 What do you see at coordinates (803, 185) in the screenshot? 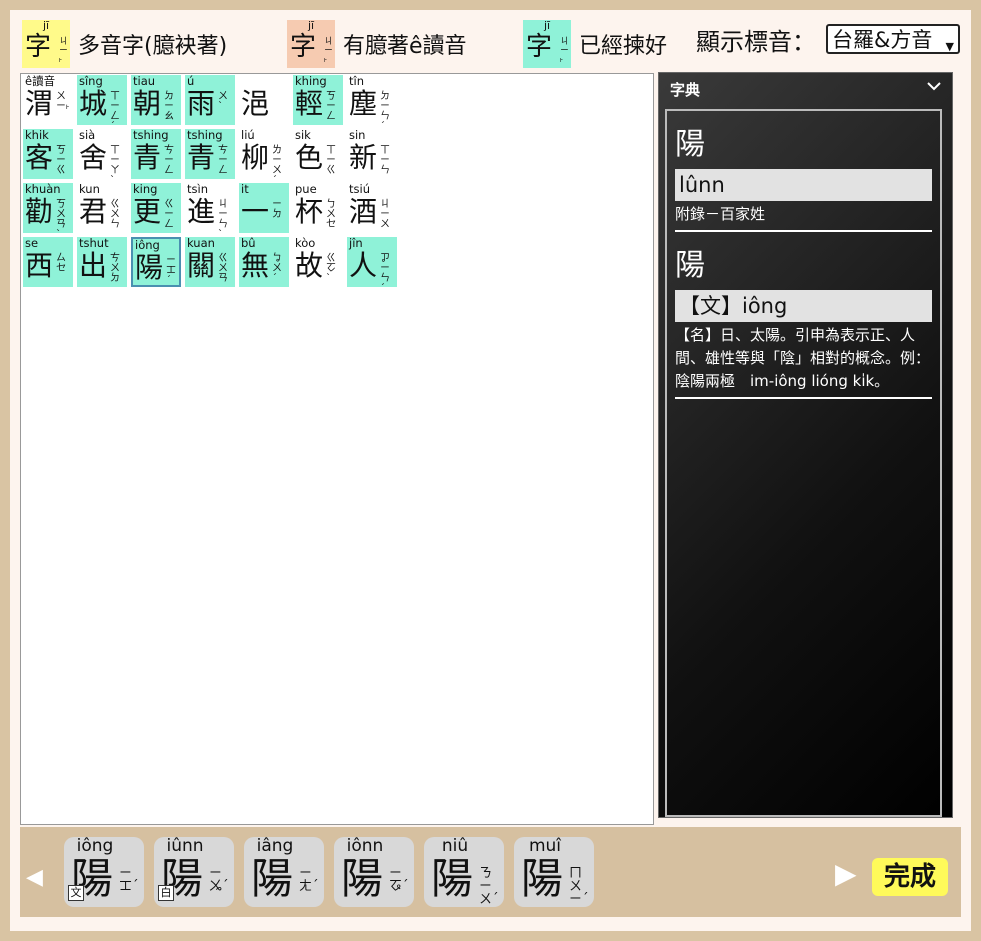
I see `entry-reading: lûnn` at bounding box center [803, 185].